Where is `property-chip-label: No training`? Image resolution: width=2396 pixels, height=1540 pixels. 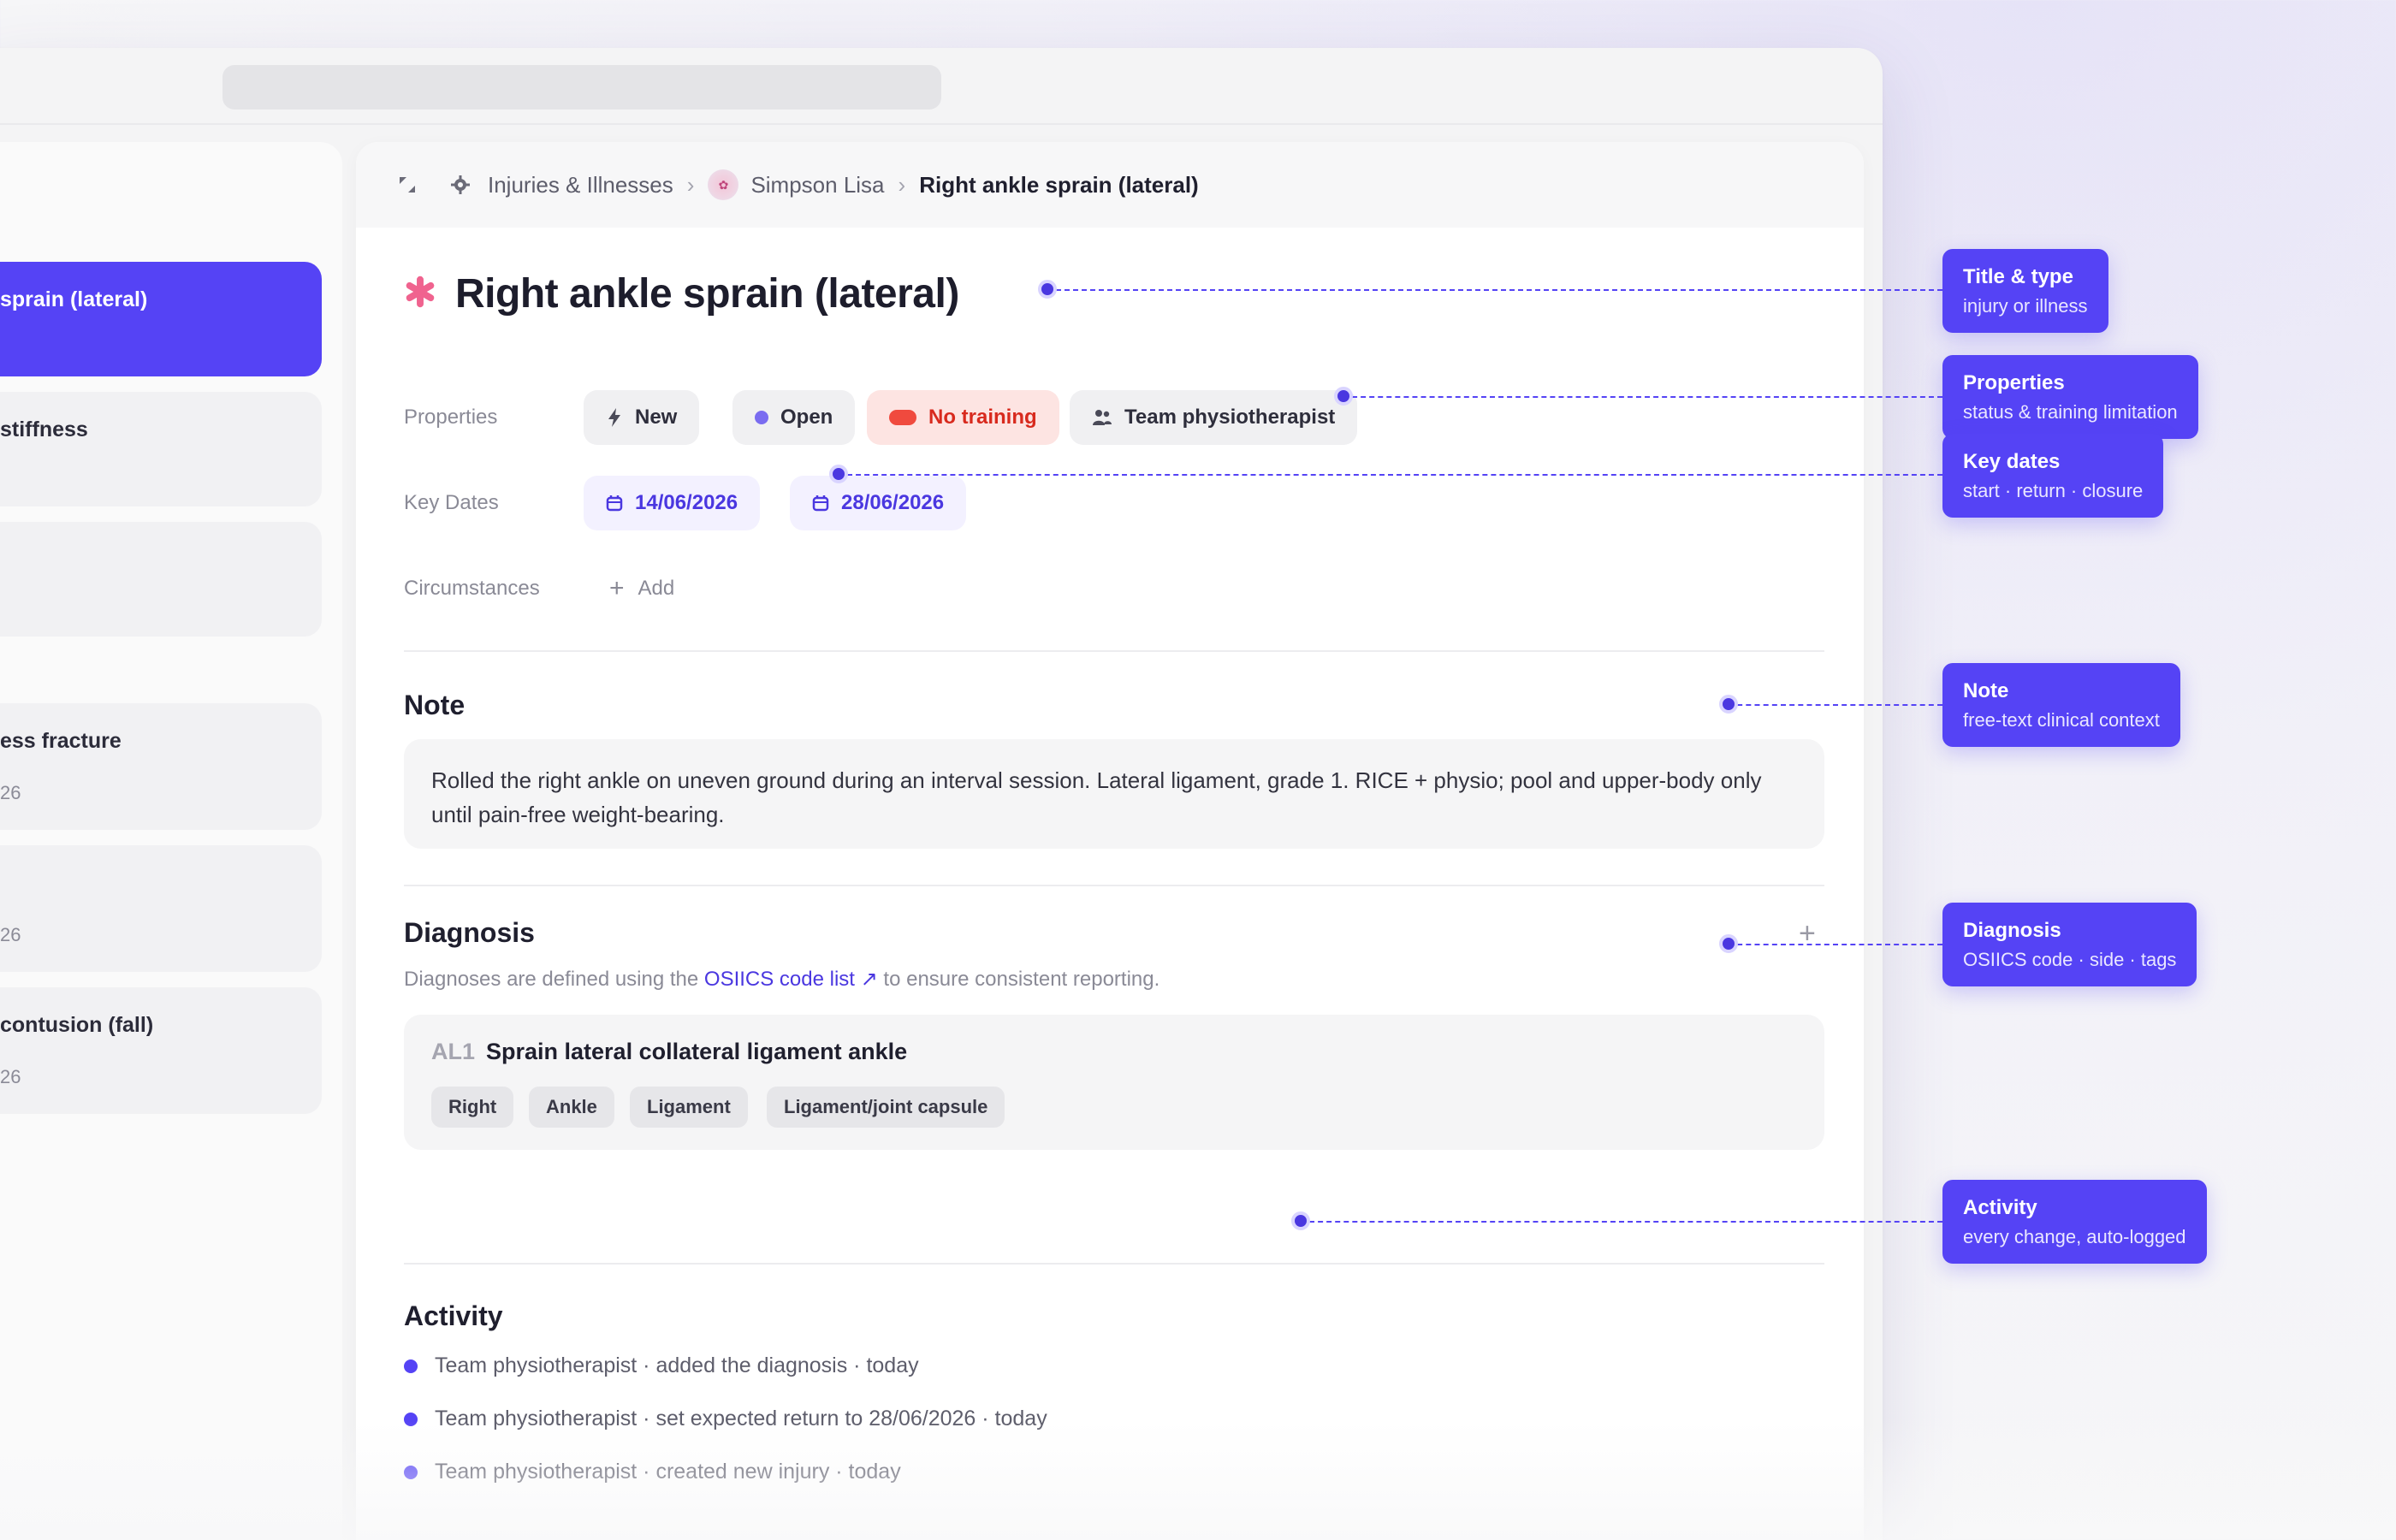
property-chip-label: No training is located at coordinates (983, 417).